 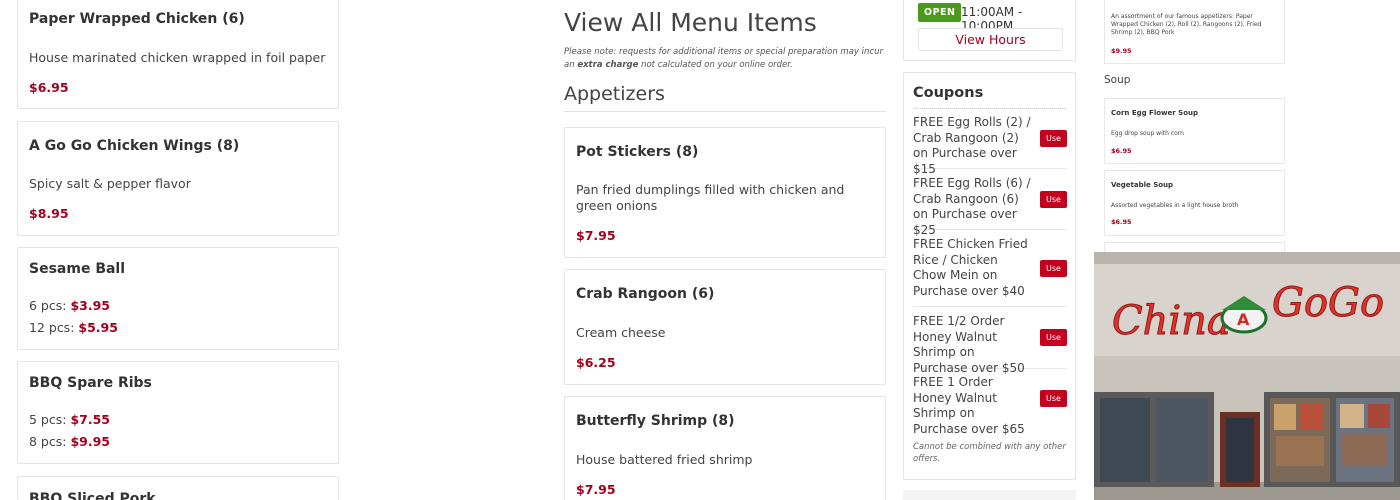 What do you see at coordinates (614, 94) in the screenshot?
I see `section-title: Appetizers` at bounding box center [614, 94].